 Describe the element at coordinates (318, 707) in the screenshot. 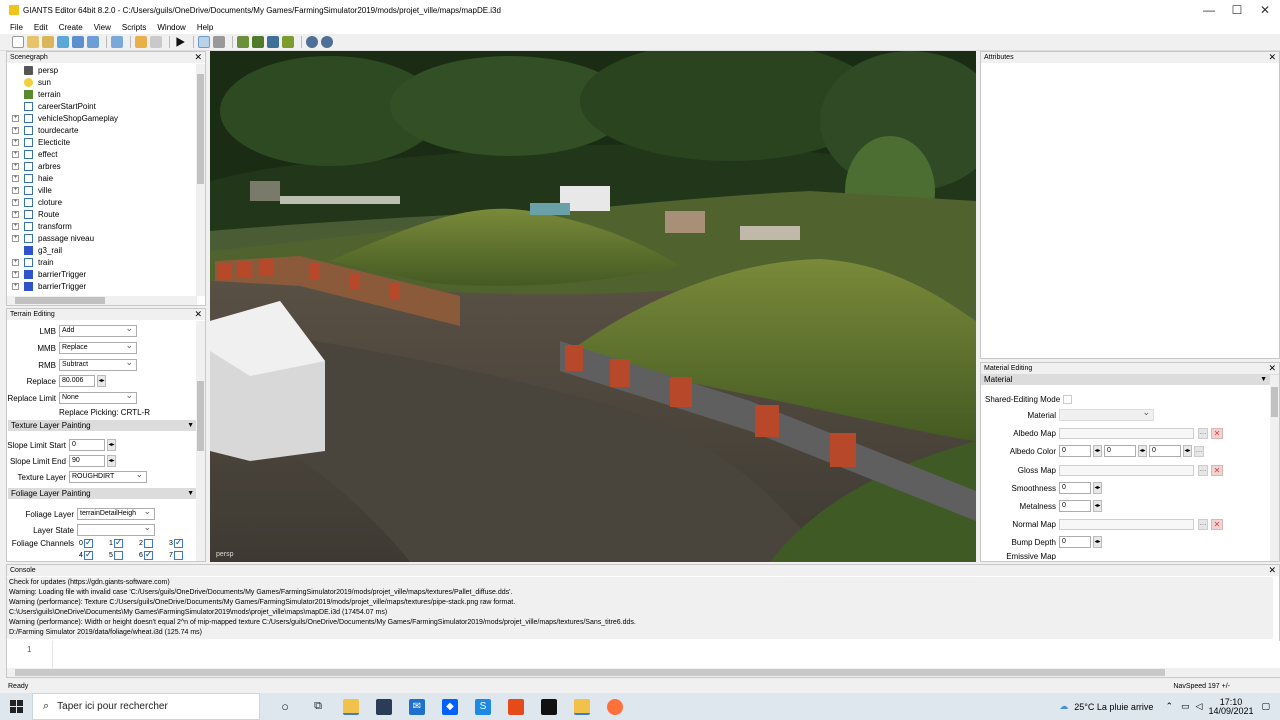

I see `task-view-icon: ⧉` at that location.